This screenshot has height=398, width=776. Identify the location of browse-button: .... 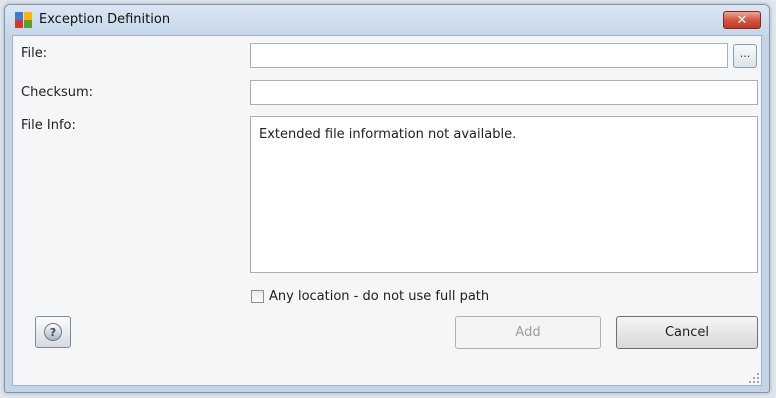
(745, 56).